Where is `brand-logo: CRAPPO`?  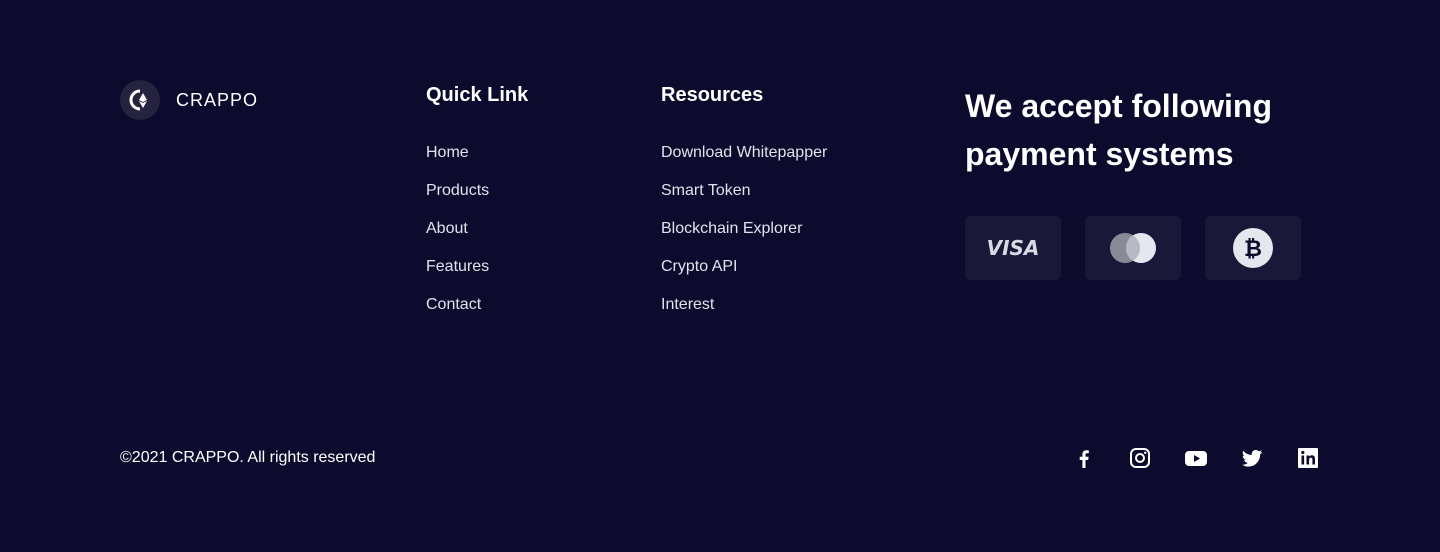 brand-logo: CRAPPO is located at coordinates (189, 100).